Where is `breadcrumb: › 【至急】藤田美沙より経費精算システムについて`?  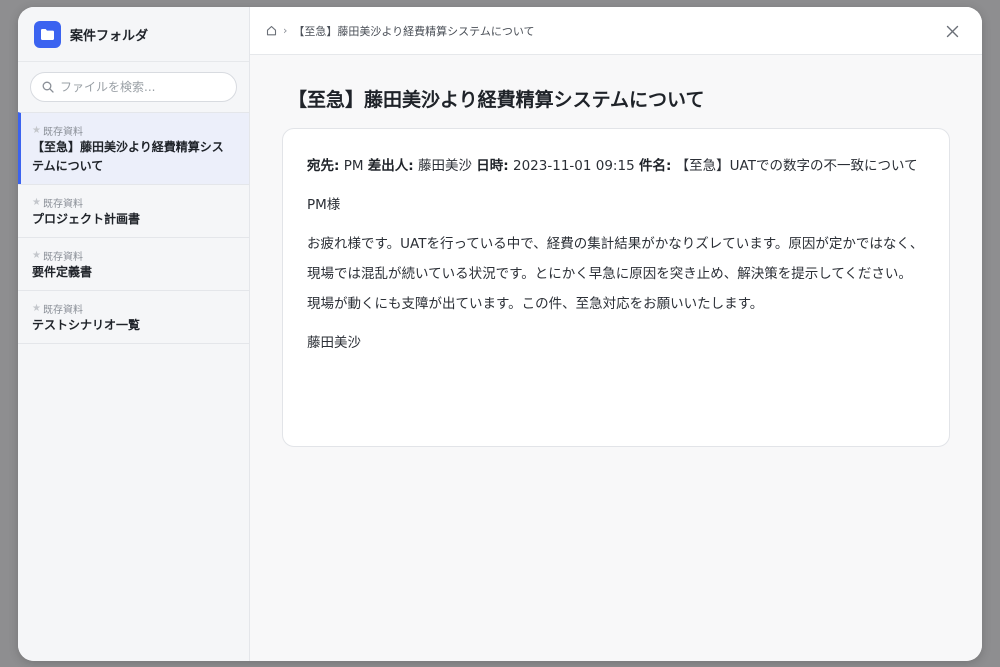 breadcrumb: › 【至急】藤田美沙より経費精算システムについて is located at coordinates (616, 31).